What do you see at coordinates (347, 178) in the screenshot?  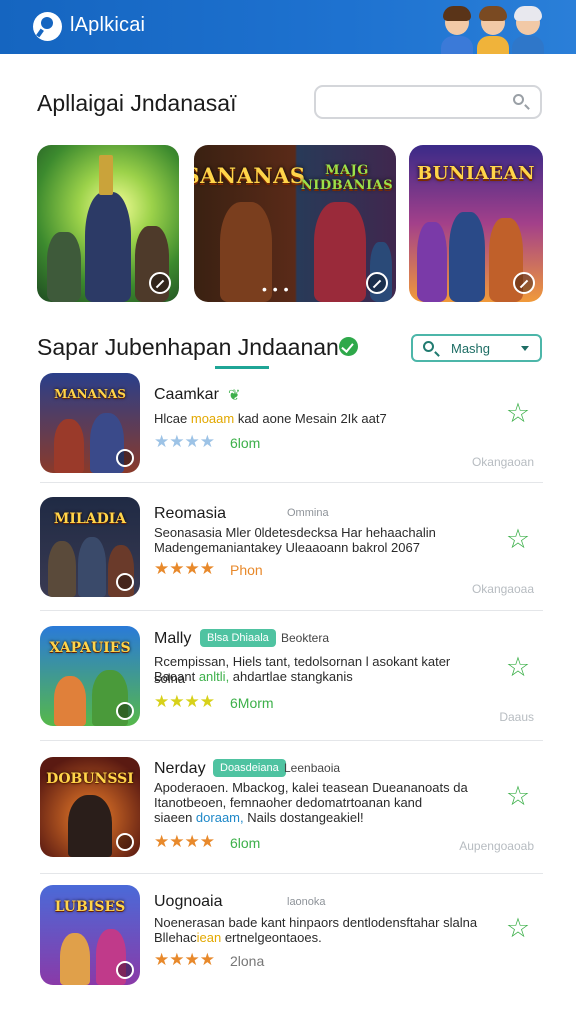 I see `banner-title: MAJG NIDBANIAS` at bounding box center [347, 178].